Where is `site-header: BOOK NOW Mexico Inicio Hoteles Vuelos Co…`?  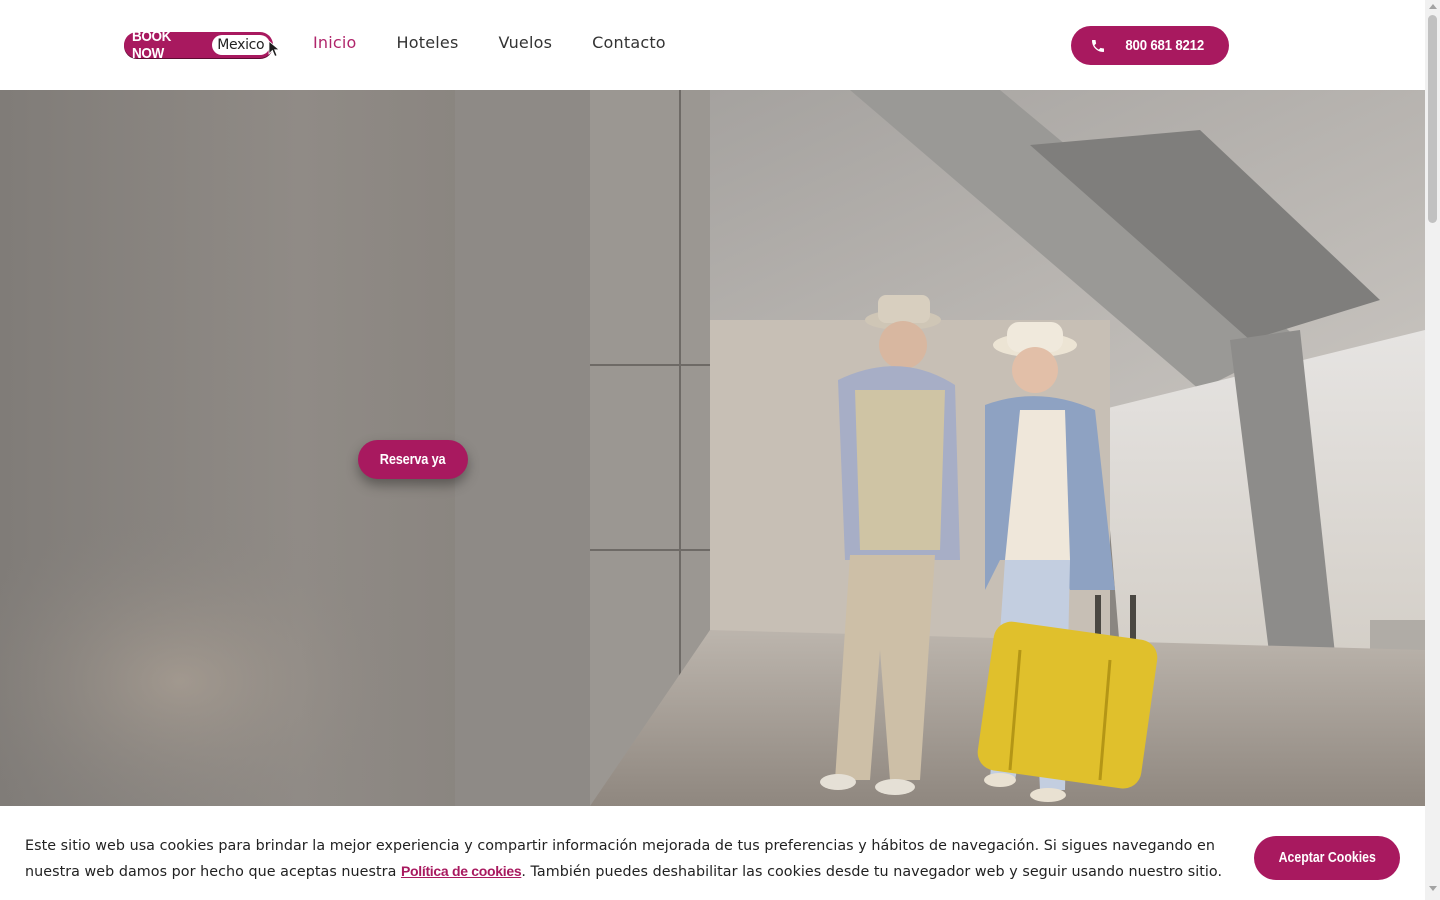
site-header: BOOK NOW Mexico Inicio Hoteles Vuelos Co… is located at coordinates (712, 45).